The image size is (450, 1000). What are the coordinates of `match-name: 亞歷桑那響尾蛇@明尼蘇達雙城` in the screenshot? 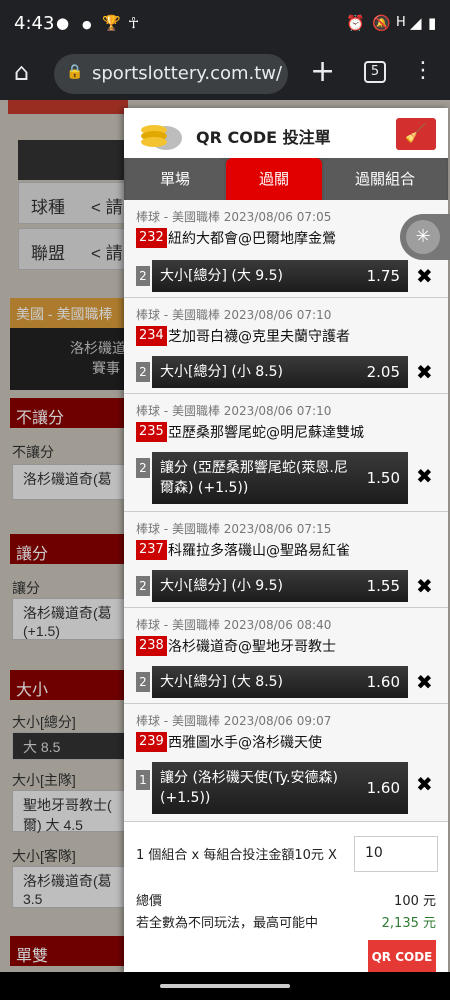 It's located at (266, 433).